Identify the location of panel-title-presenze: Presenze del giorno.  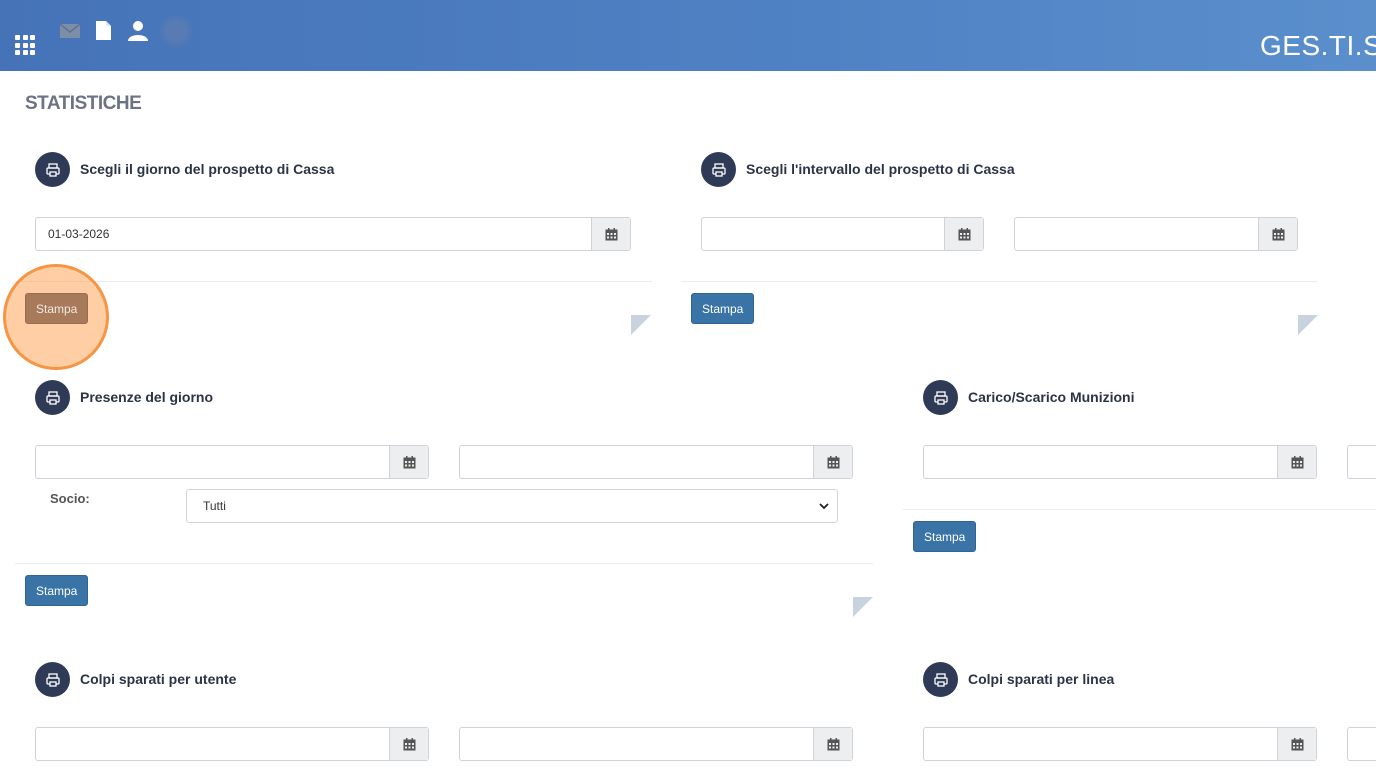
(147, 397).